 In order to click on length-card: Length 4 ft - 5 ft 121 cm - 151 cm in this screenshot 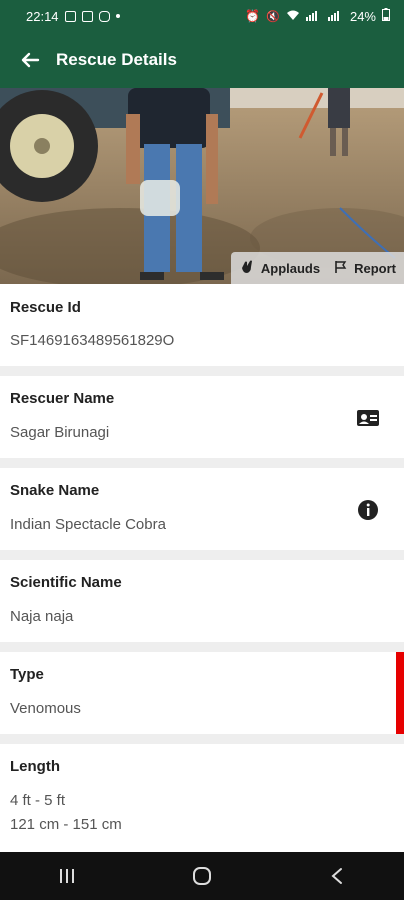, I will do `click(202, 798)`.